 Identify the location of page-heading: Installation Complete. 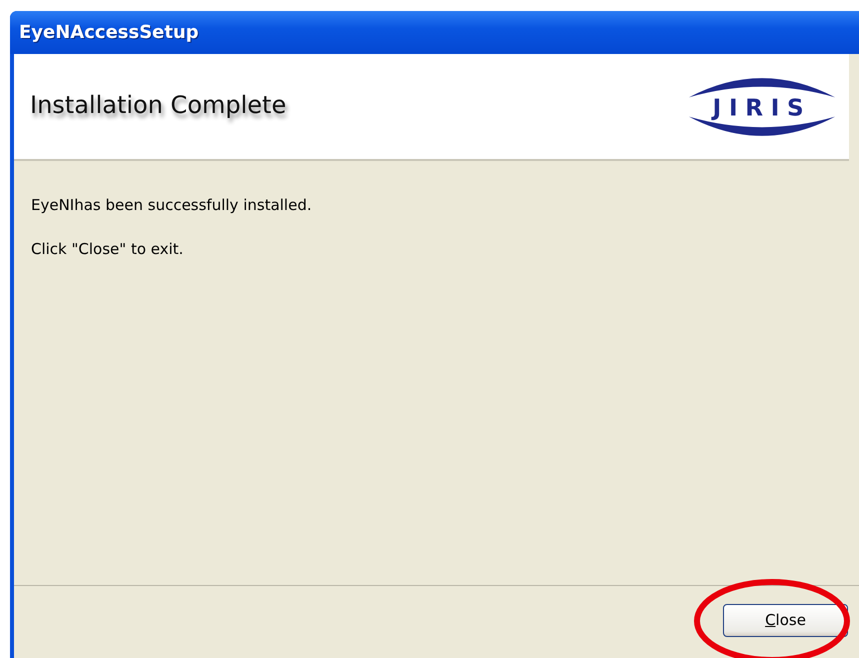
(158, 104).